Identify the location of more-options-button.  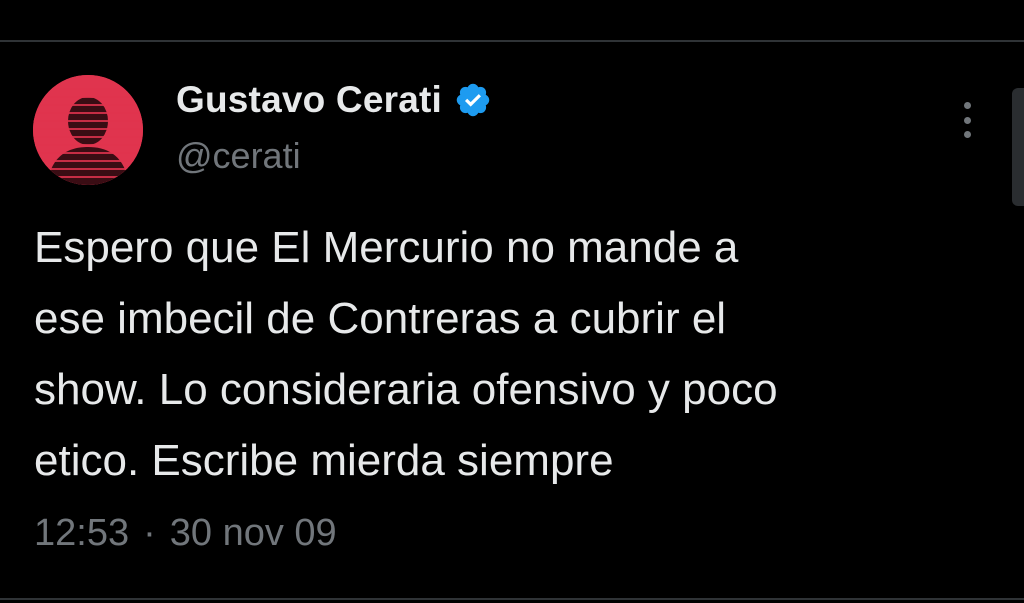
(967, 120).